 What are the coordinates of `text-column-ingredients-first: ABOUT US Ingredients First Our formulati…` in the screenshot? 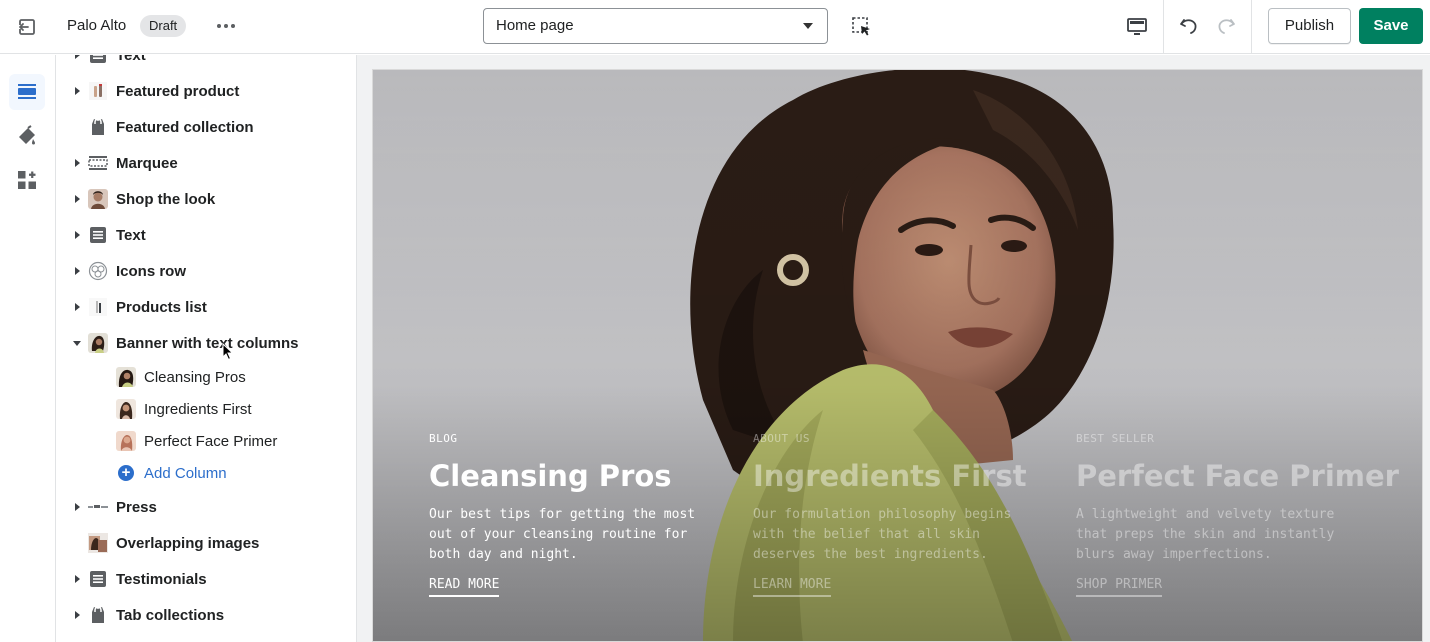 It's located at (898, 514).